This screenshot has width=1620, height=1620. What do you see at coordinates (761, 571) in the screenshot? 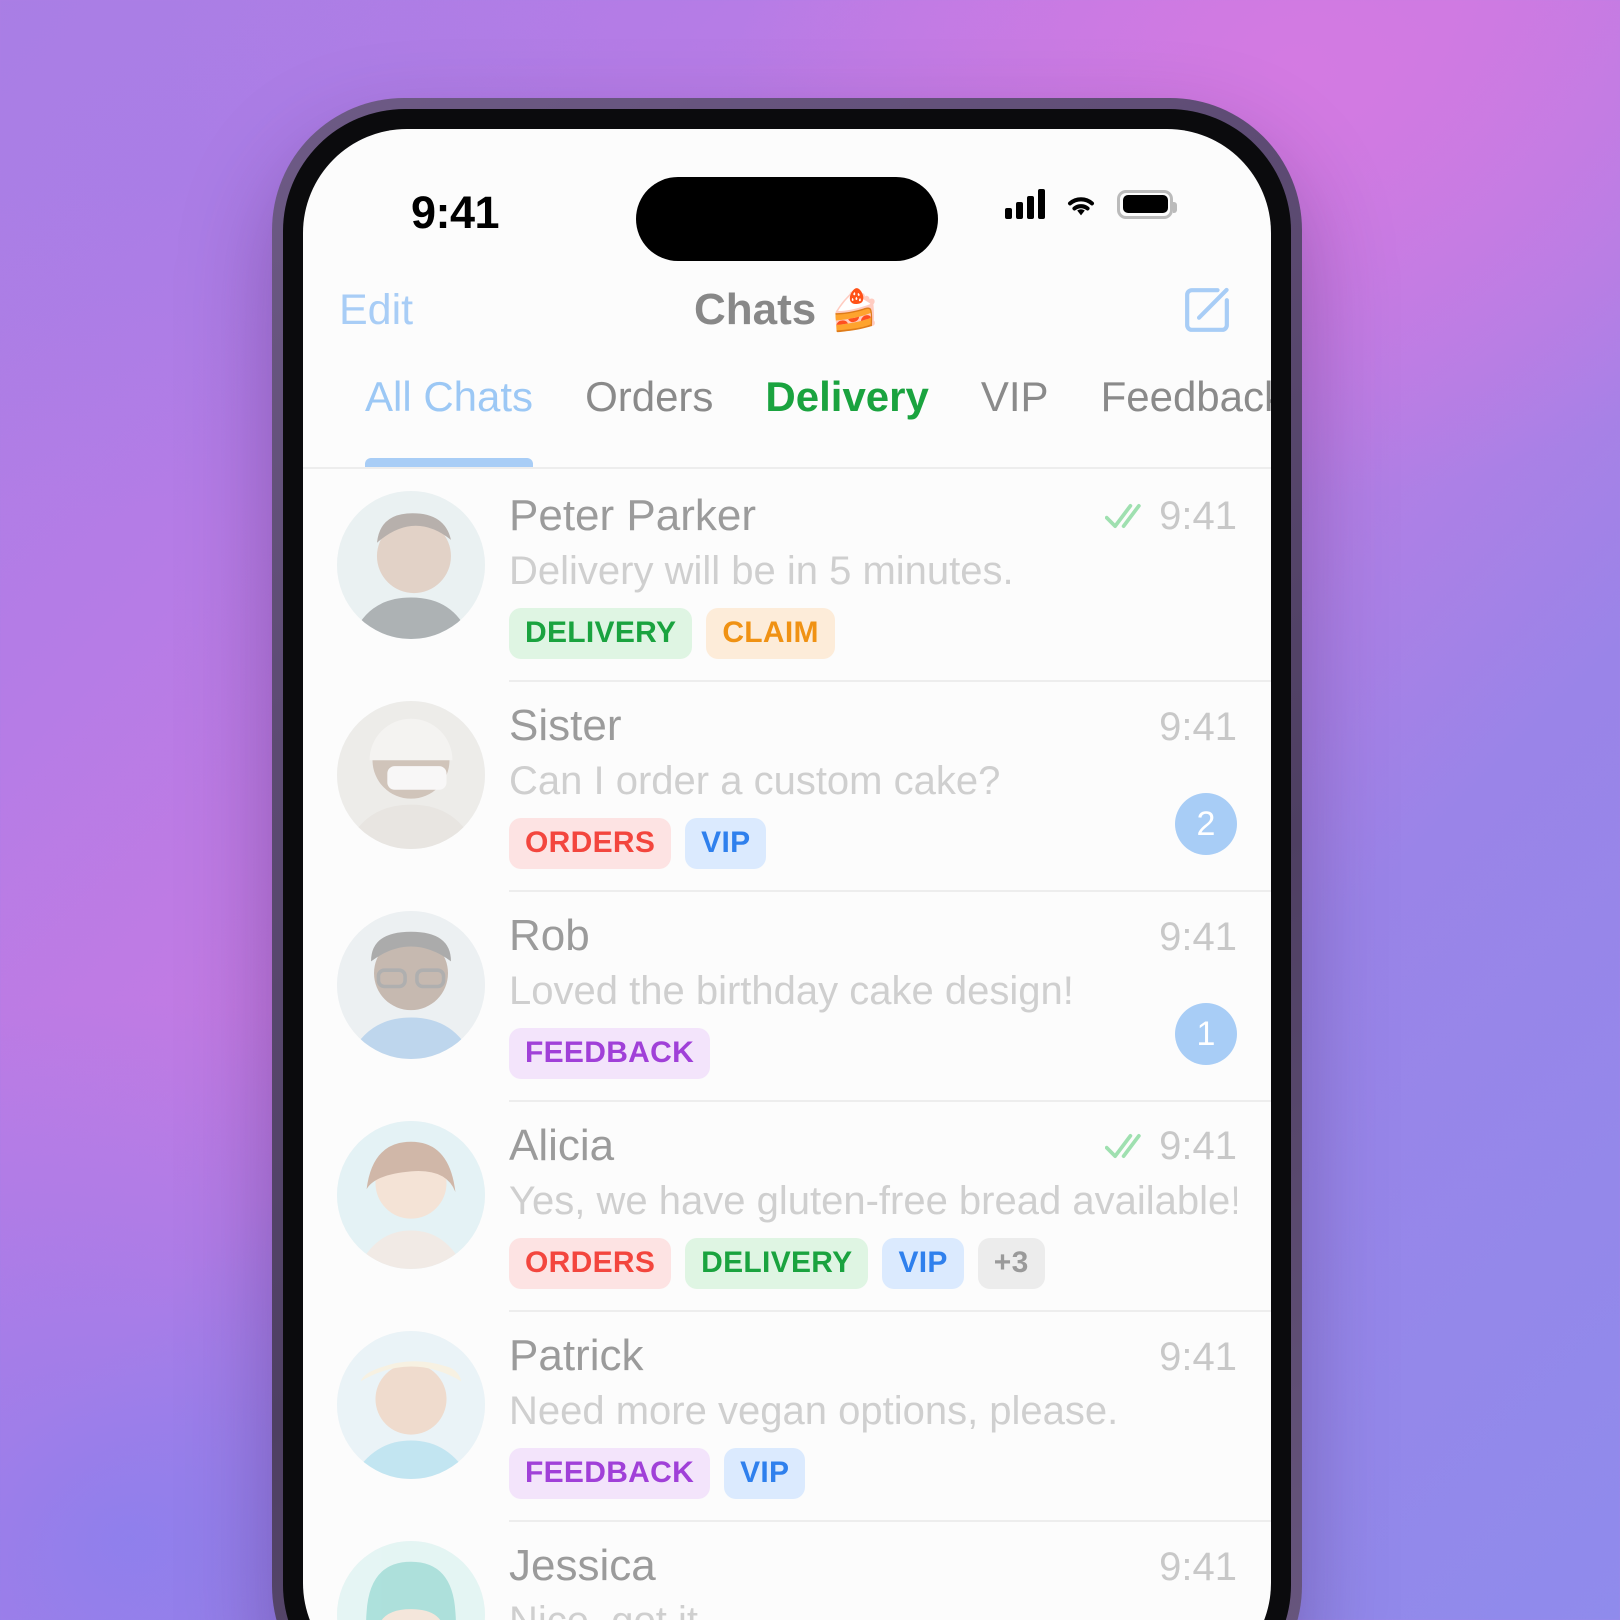
I see `chat-preview-message: Delivery will be in 5 minutes.` at bounding box center [761, 571].